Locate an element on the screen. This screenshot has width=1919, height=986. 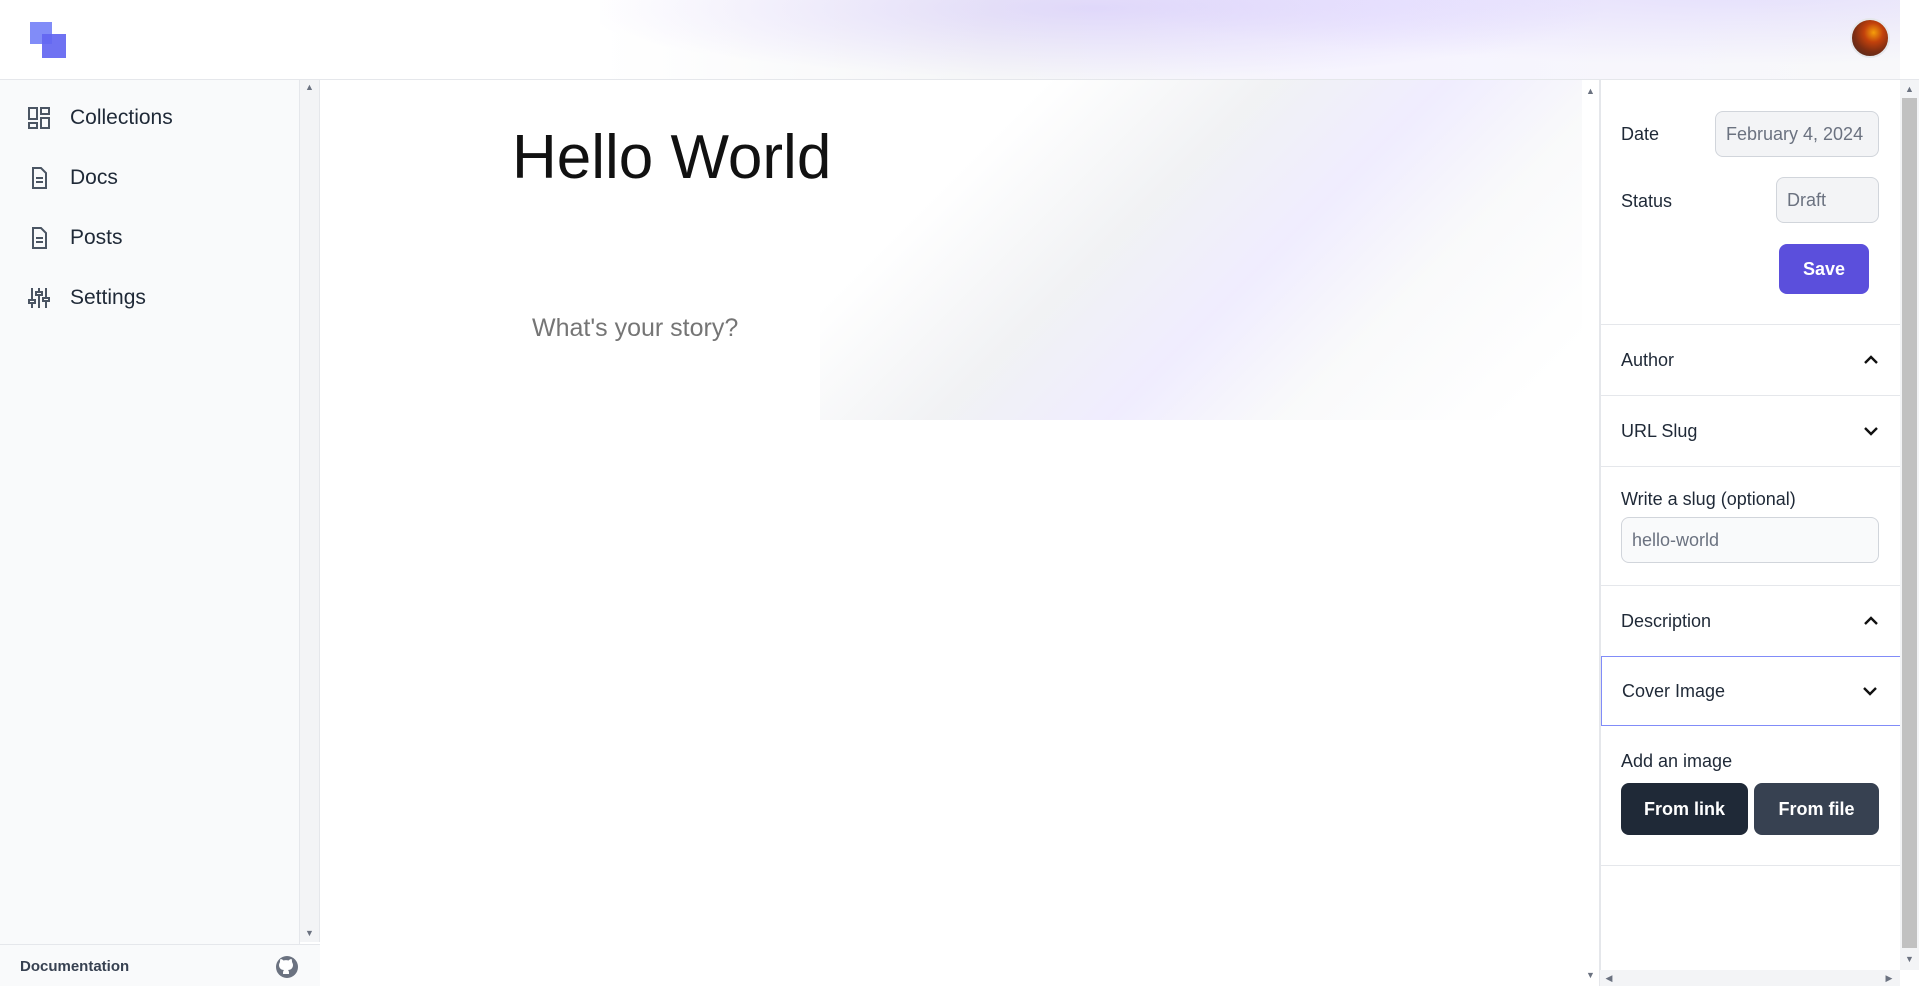
scrollbar-thumb is located at coordinates (1909, 523).